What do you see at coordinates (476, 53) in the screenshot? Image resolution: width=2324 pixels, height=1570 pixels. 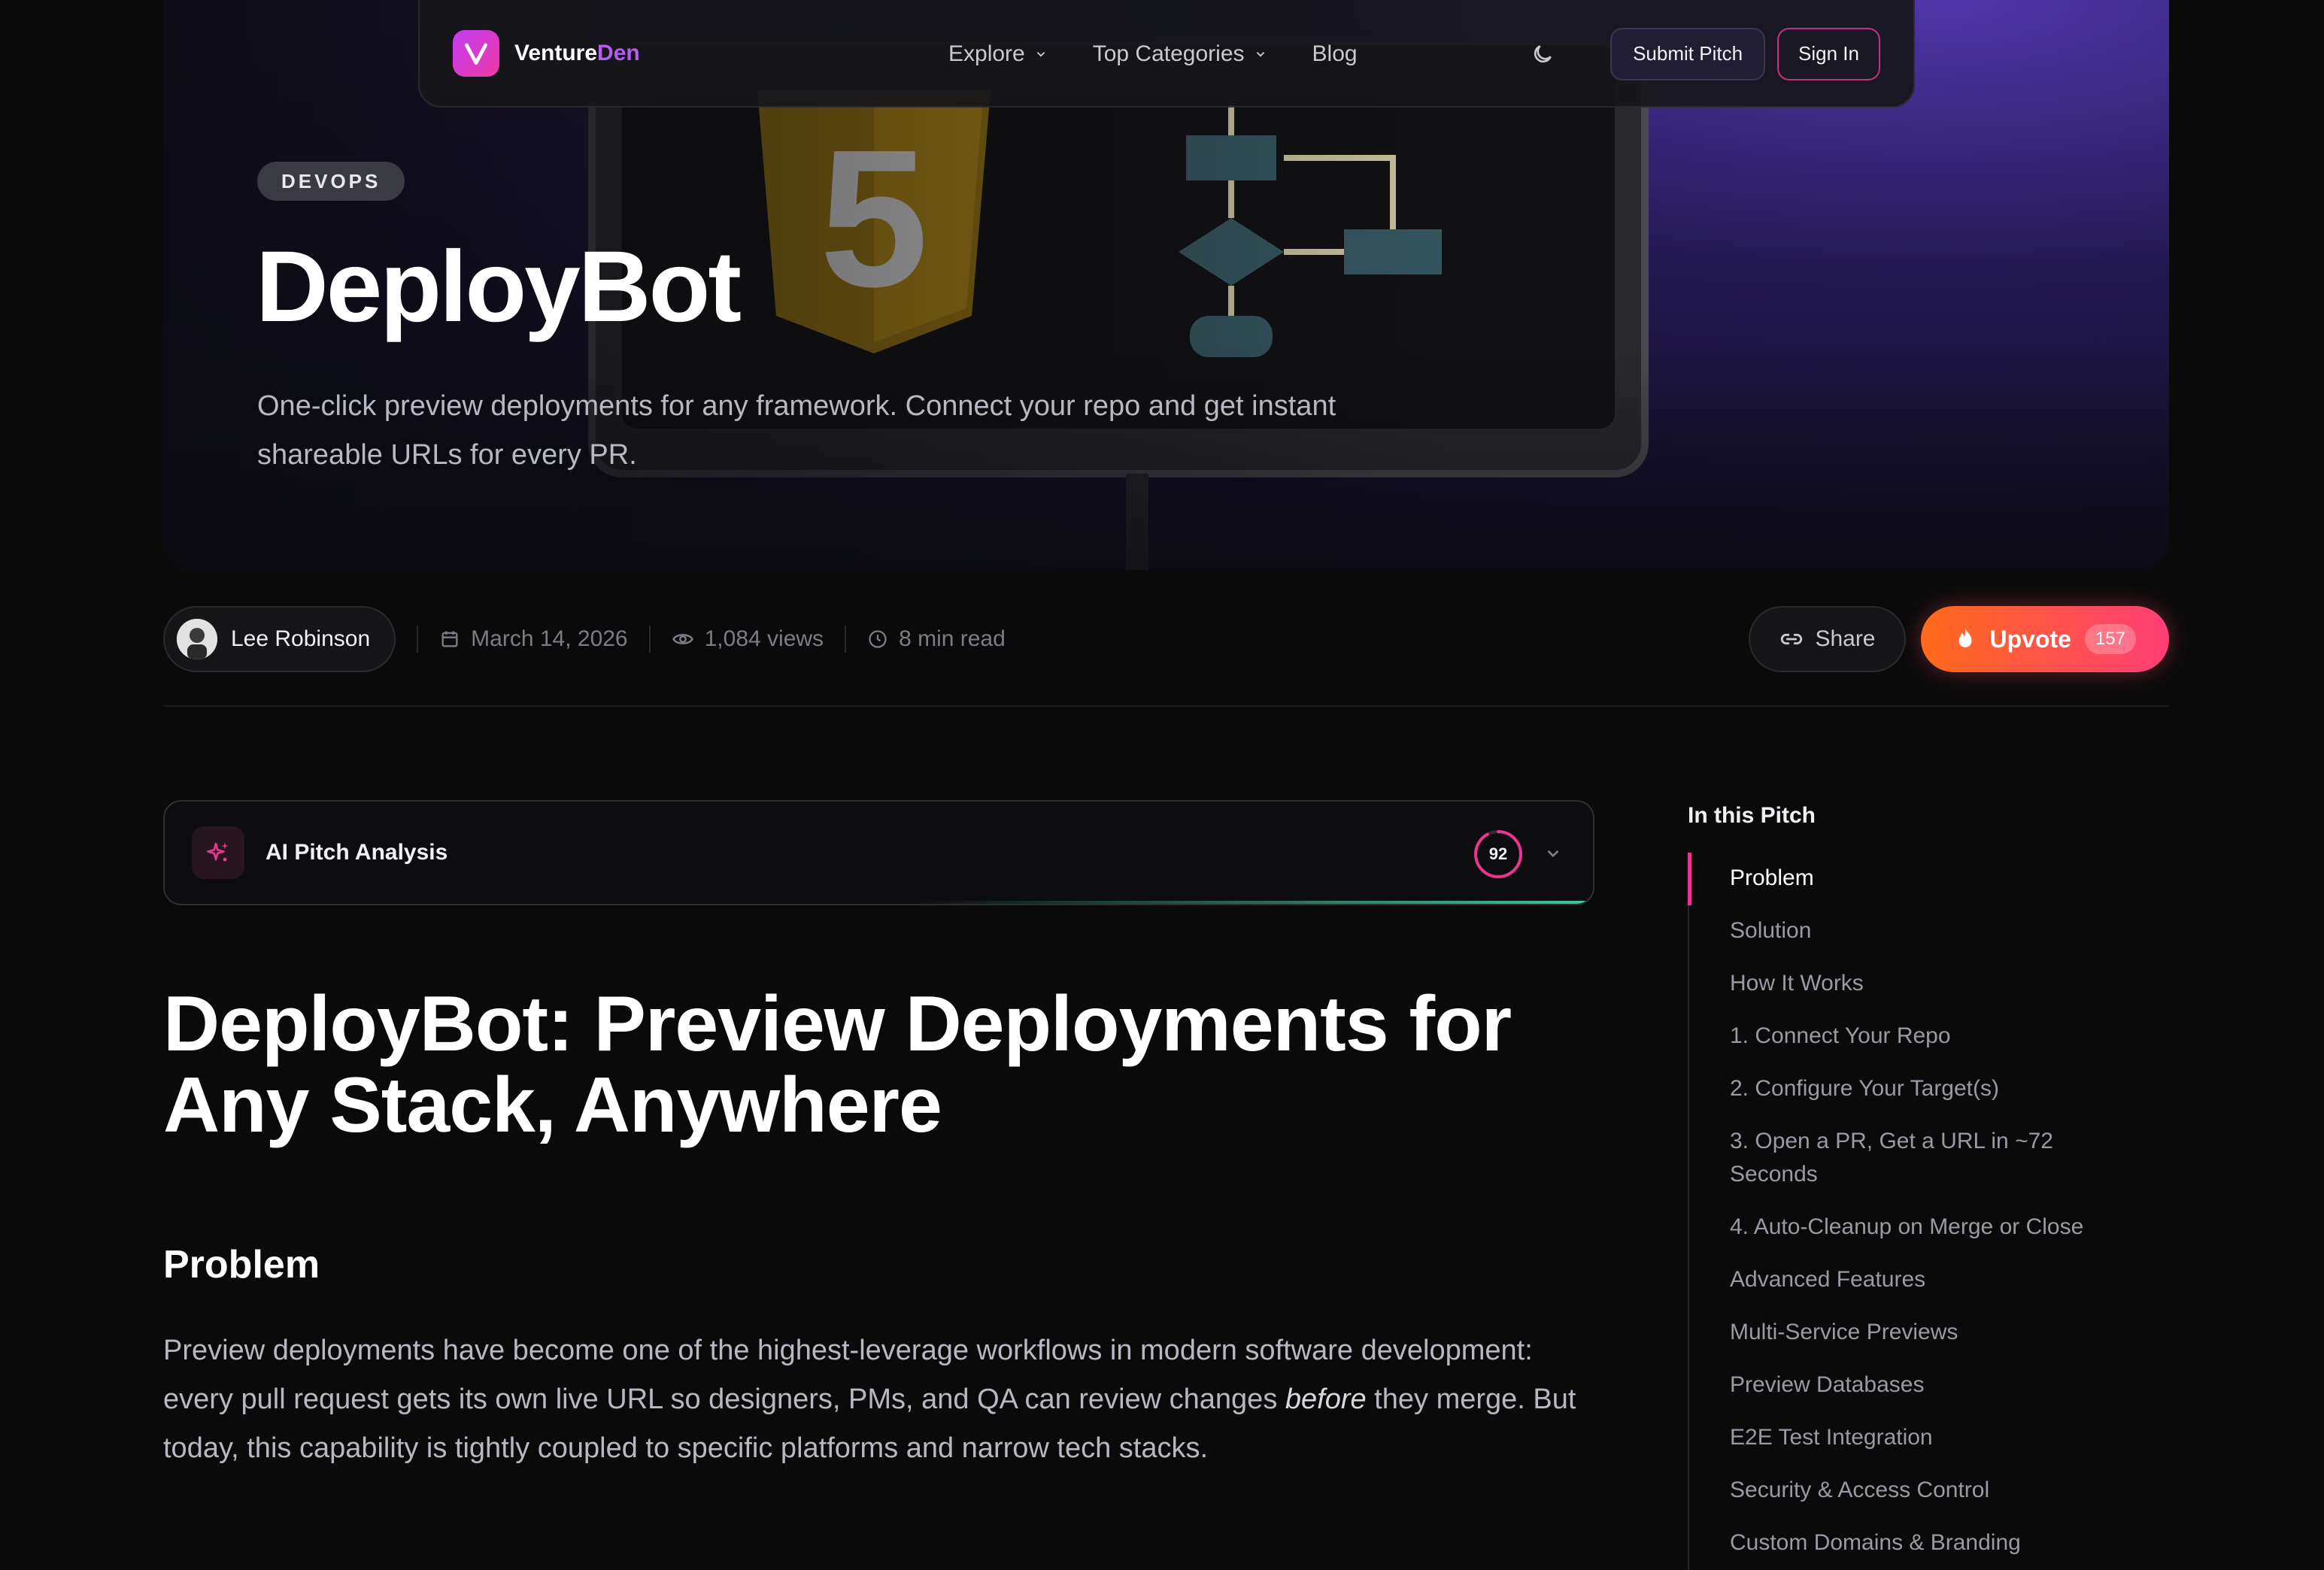 I see `logo-v-icon` at bounding box center [476, 53].